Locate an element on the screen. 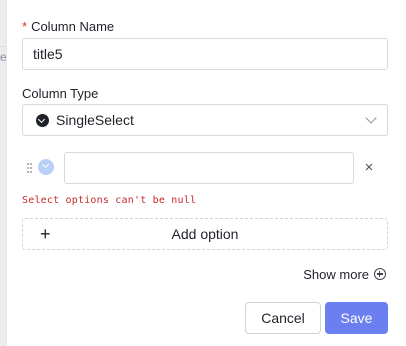  required-marker: * is located at coordinates (25, 26).